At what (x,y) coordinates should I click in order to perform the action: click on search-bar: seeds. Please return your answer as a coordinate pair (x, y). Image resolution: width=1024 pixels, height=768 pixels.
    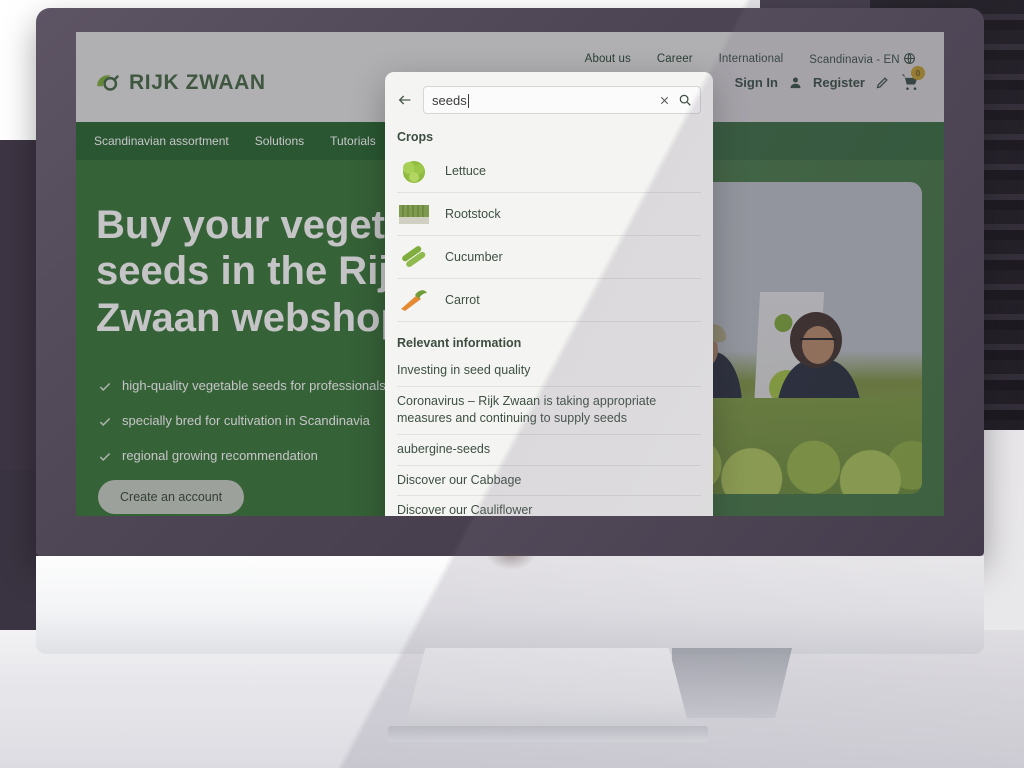
    Looking at the image, I should click on (549, 98).